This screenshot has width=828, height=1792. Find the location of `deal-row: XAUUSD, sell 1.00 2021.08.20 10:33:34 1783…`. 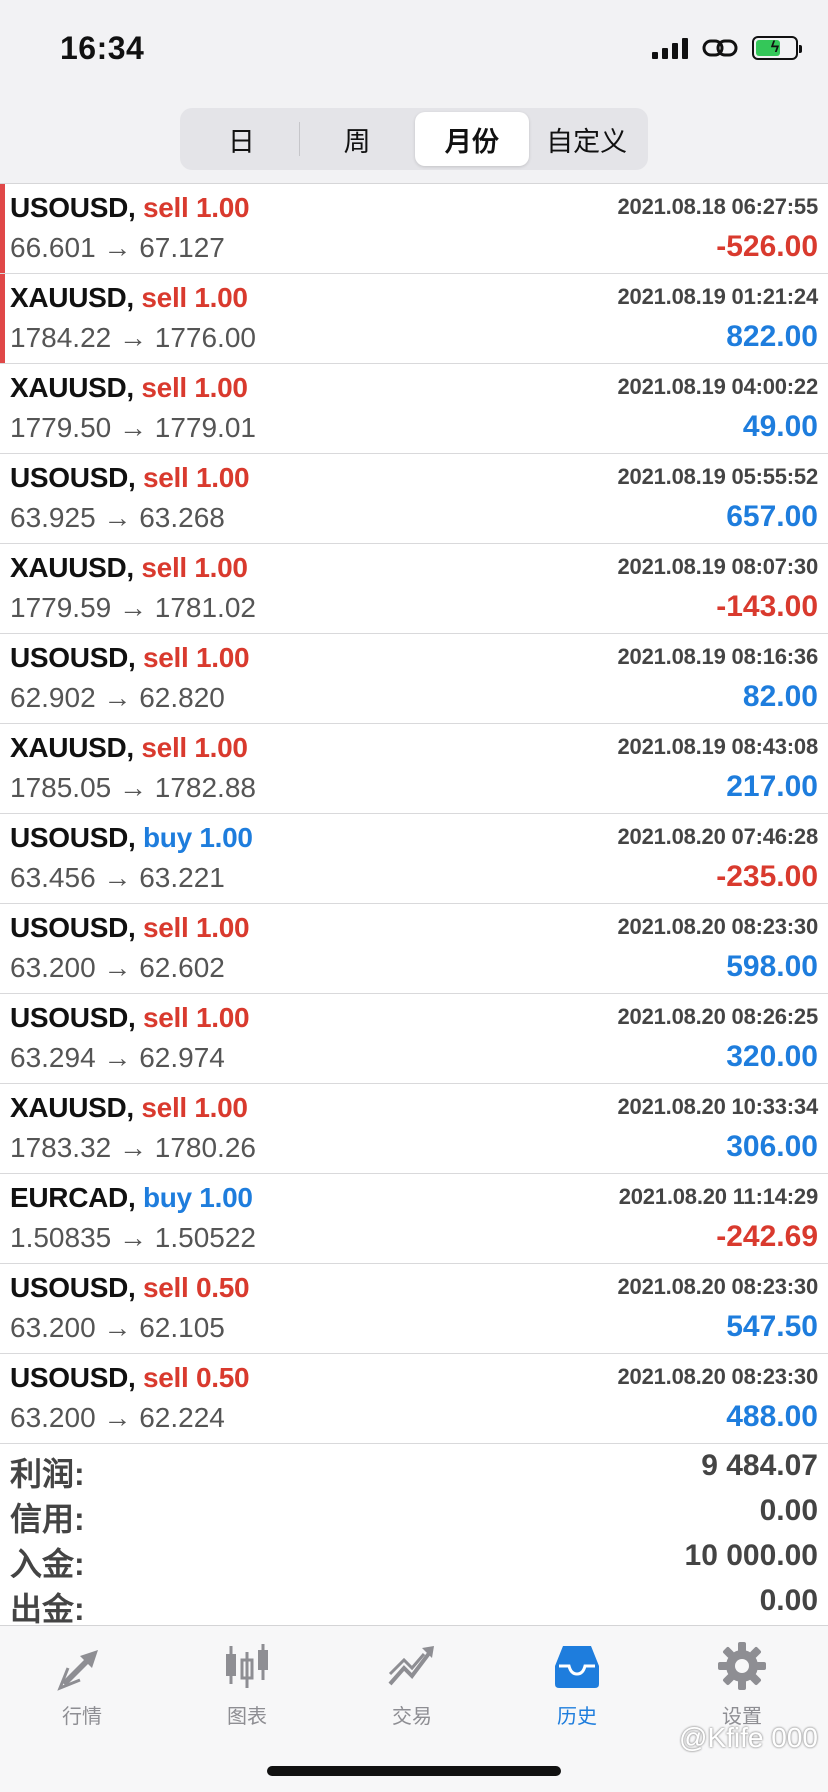

deal-row: XAUUSD, sell 1.00 2021.08.20 10:33:34 1783… is located at coordinates (414, 1129).